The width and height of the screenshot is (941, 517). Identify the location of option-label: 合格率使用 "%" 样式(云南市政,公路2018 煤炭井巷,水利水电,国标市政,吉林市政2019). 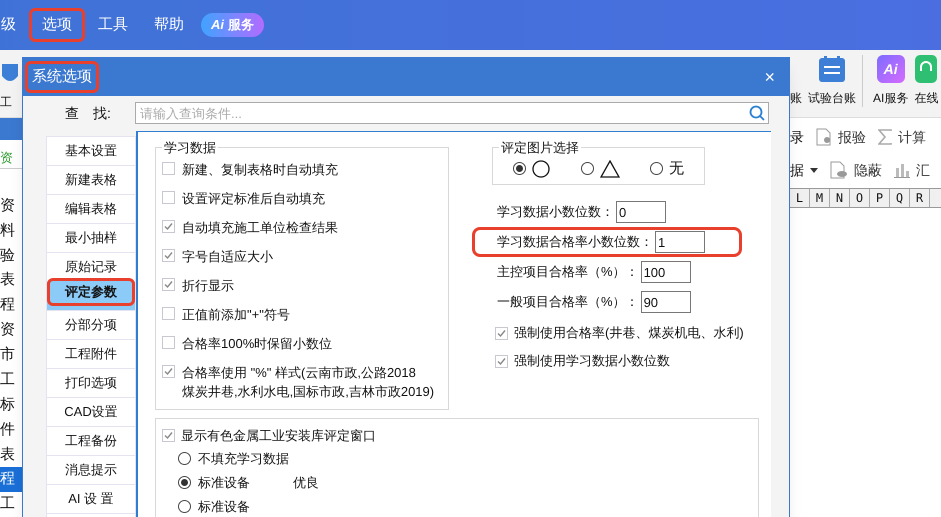
(308, 382).